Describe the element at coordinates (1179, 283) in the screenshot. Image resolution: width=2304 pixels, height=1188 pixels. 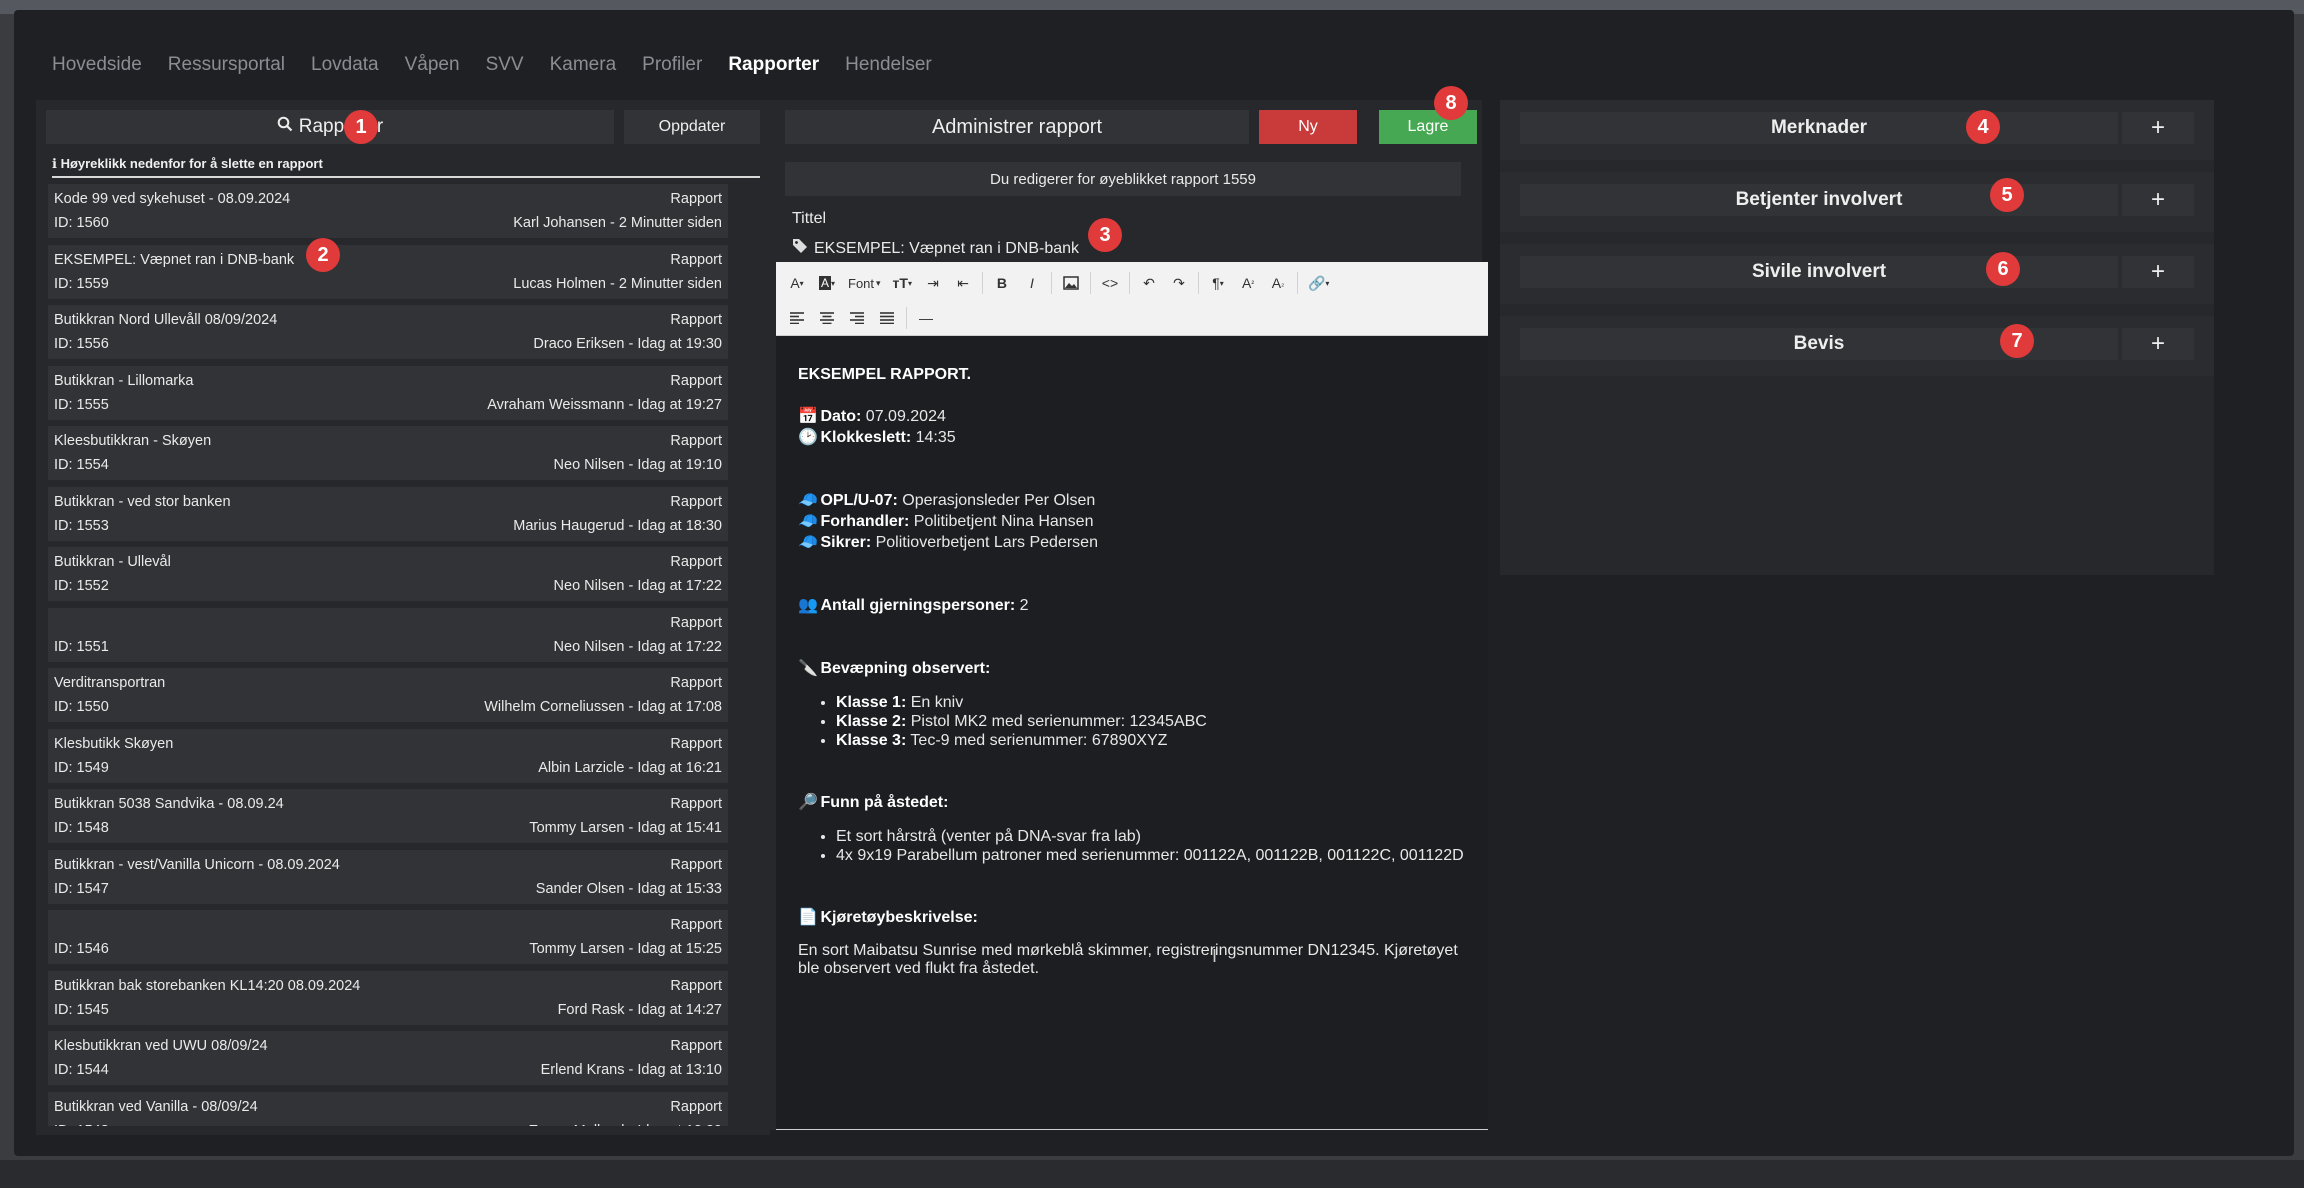
I see `redo-icon: ↷` at that location.